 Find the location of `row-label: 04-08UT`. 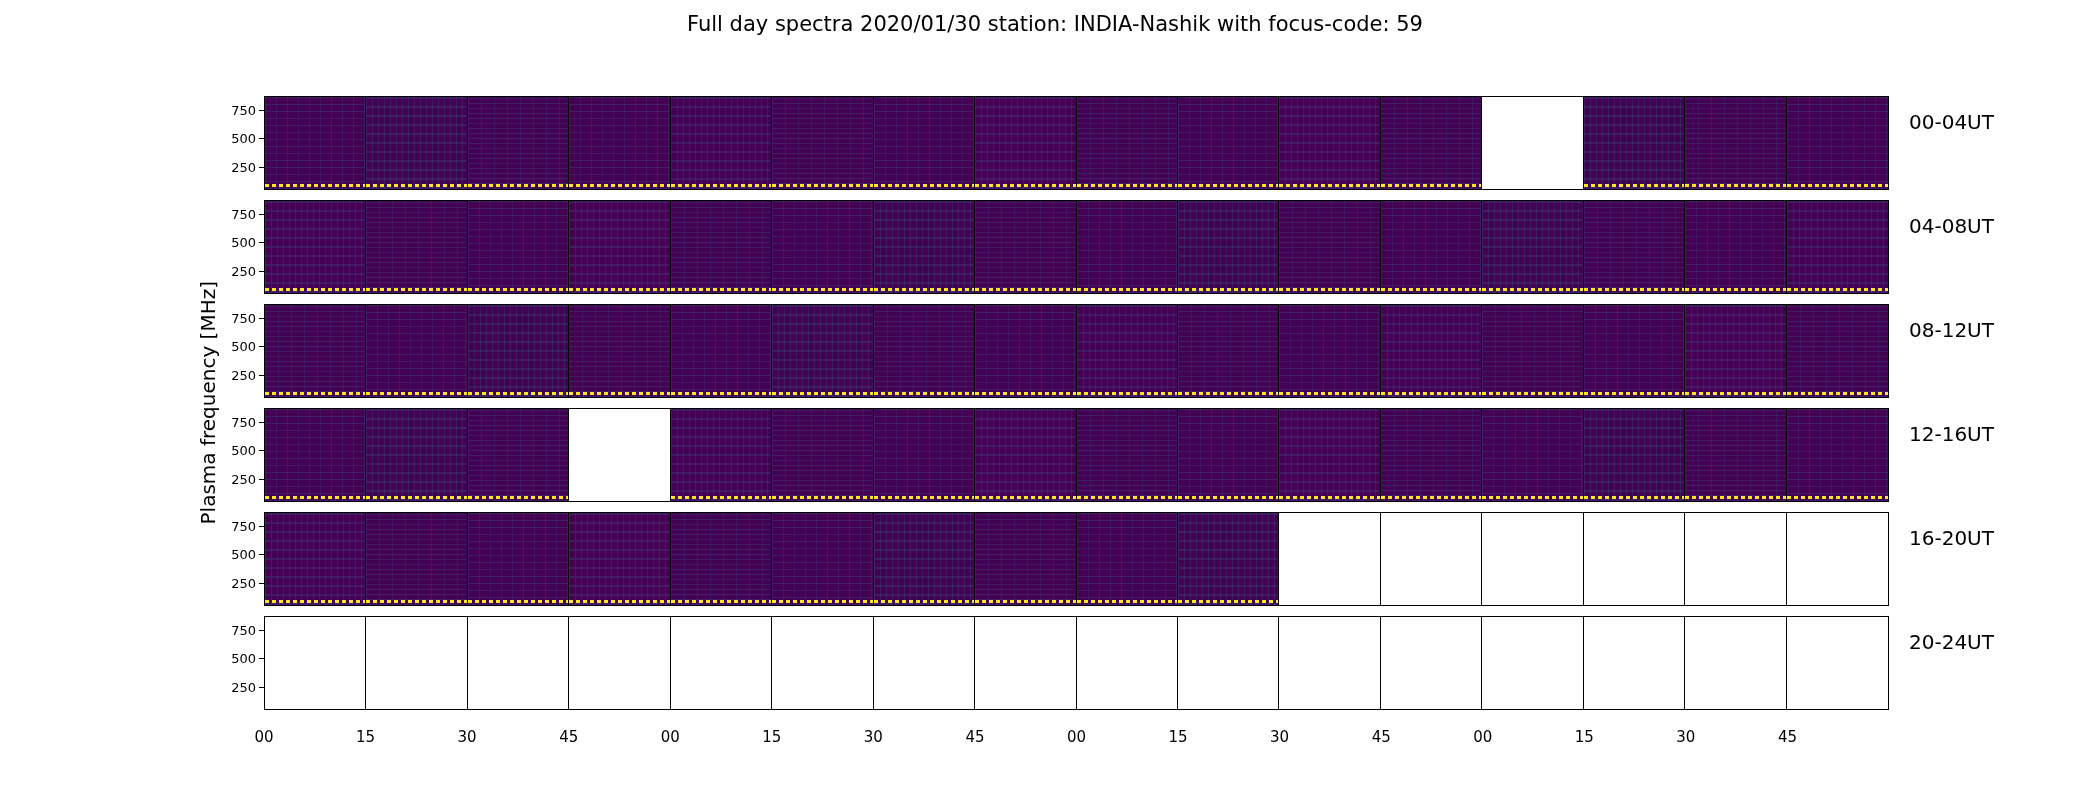

row-label: 04-08UT is located at coordinates (1951, 226).